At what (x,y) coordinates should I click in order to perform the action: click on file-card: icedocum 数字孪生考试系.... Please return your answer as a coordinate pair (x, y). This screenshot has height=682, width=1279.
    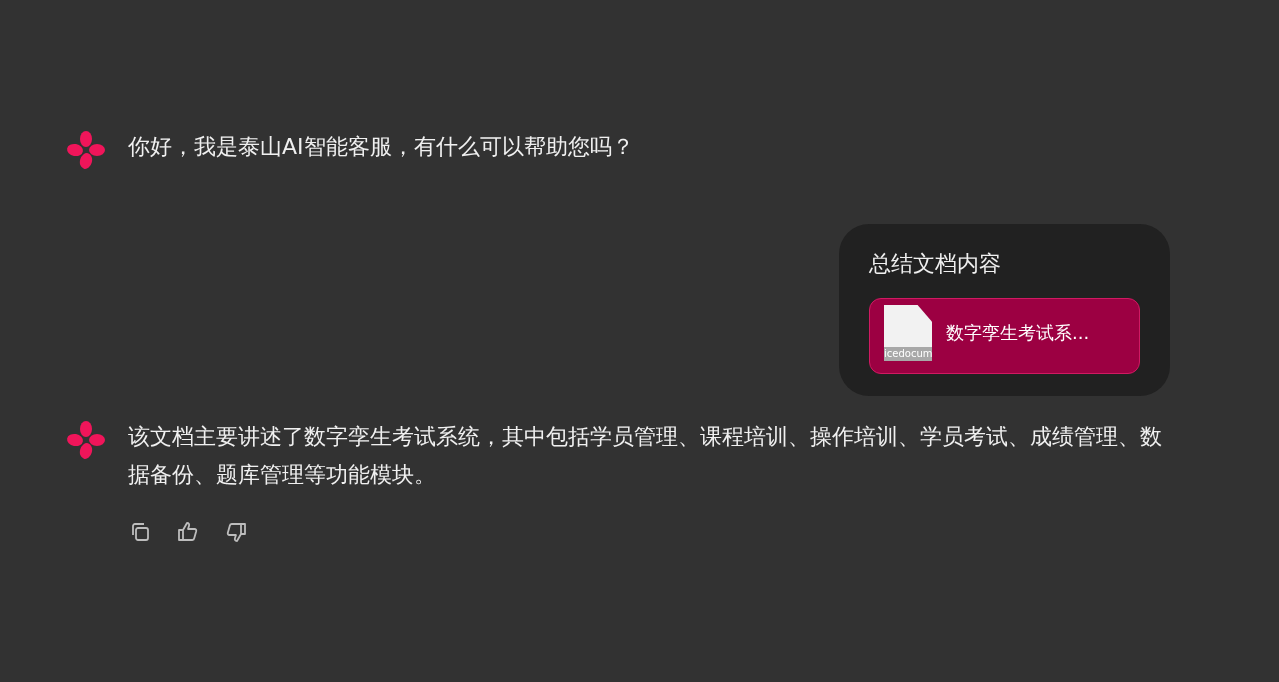
    Looking at the image, I should click on (1004, 336).